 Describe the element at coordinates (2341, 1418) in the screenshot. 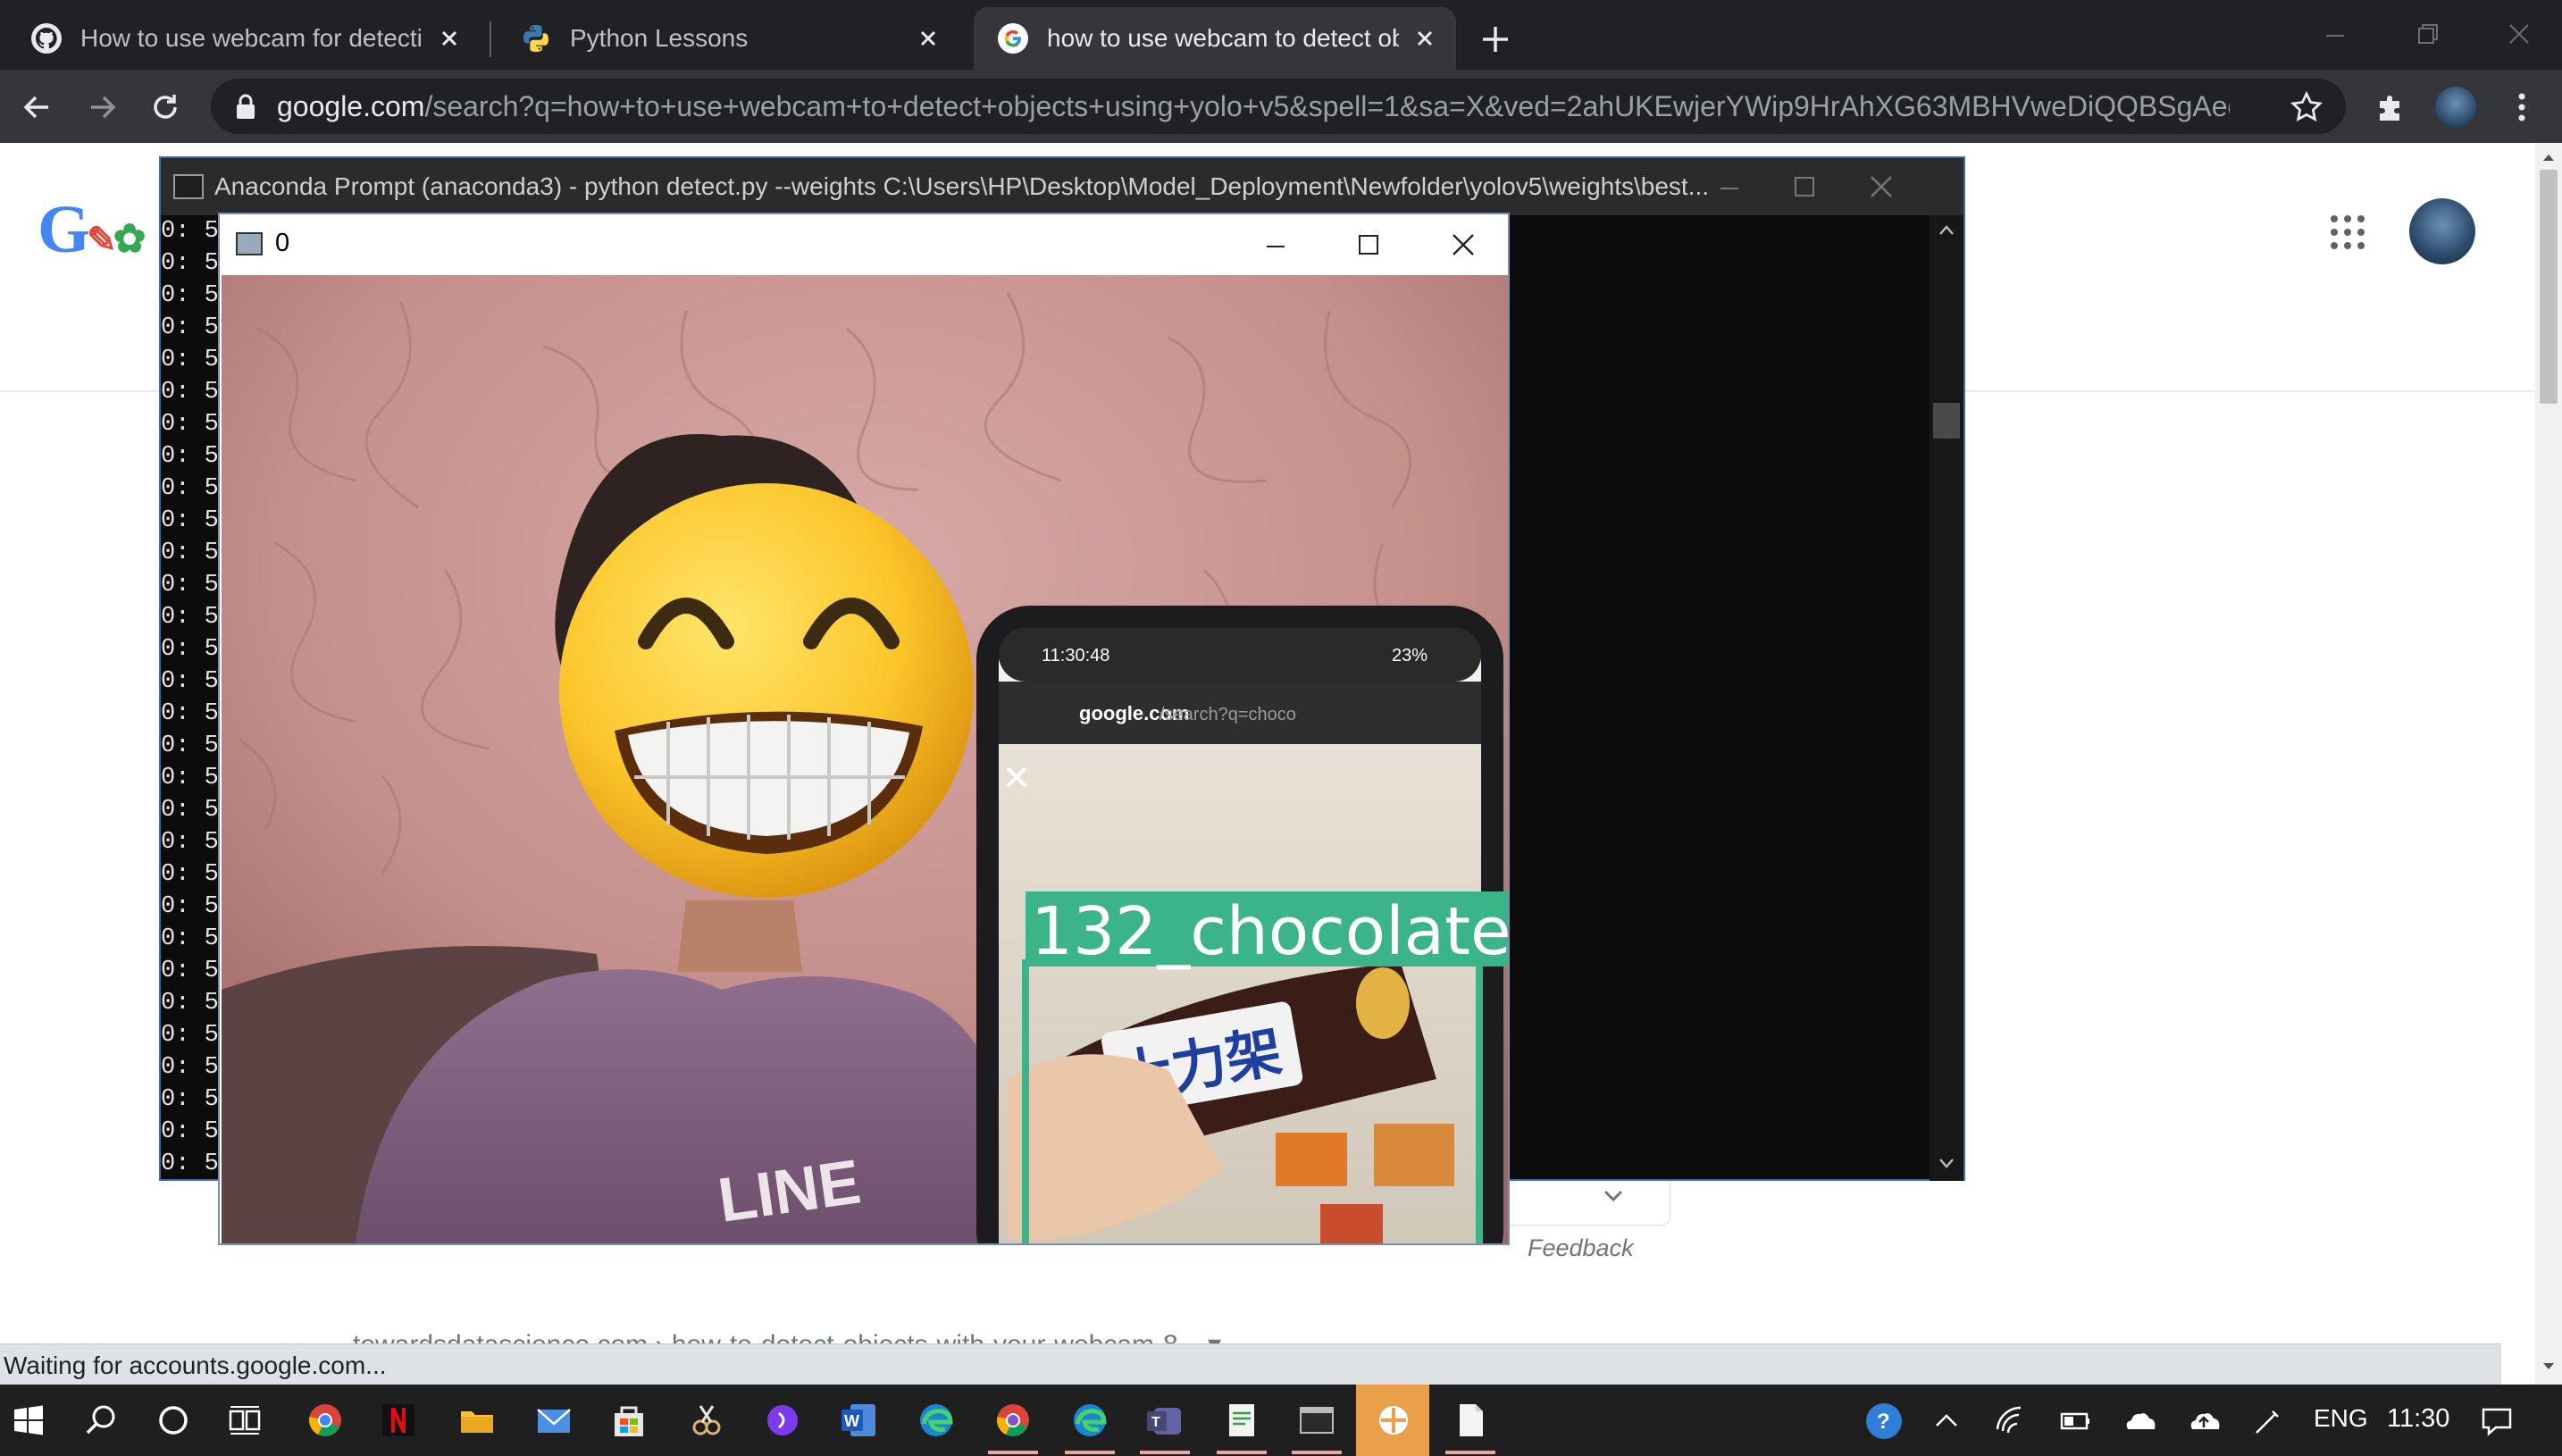

I see `input-language: ENG` at that location.